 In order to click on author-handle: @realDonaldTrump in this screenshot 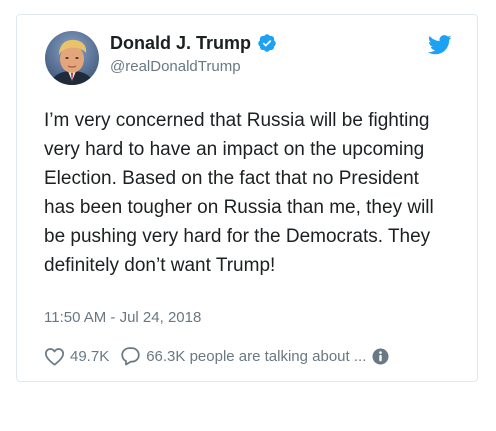, I will do `click(175, 67)`.